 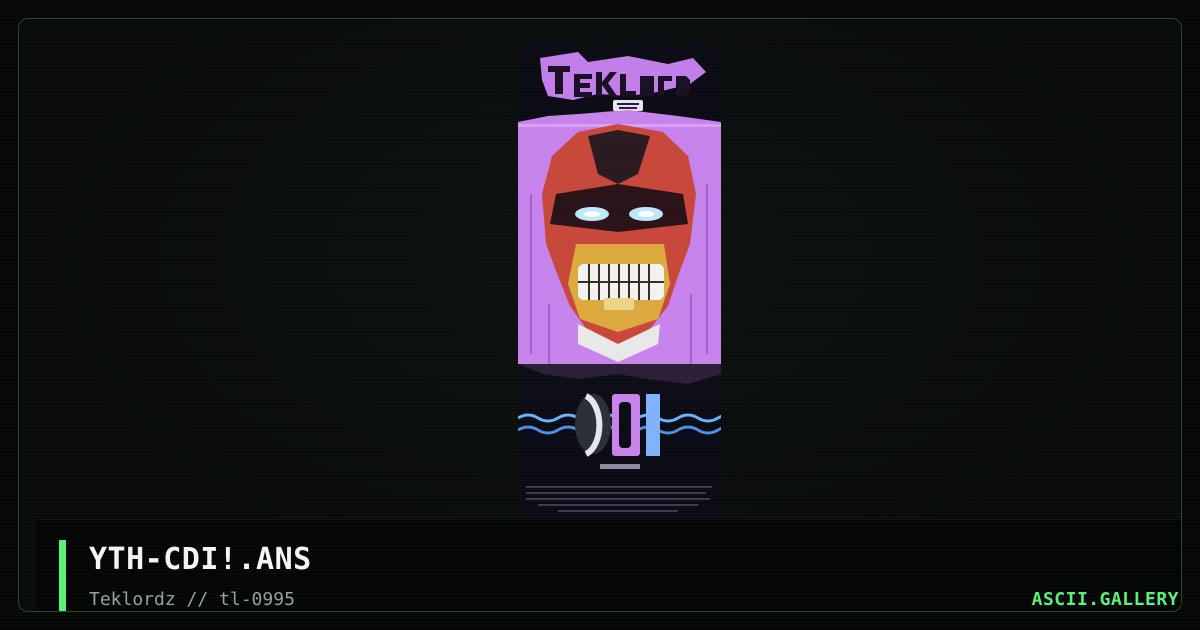 I want to click on site-brand: ASCII.GALLERY, so click(x=1105, y=599).